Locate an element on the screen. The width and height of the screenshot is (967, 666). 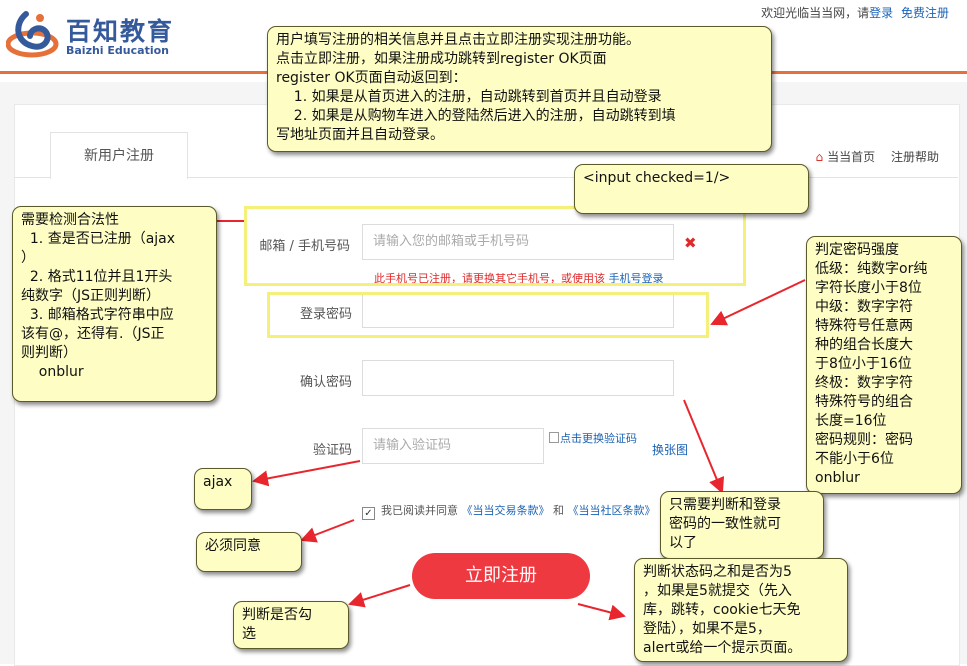
note-check-box: 判断是否勾 选 is located at coordinates (291, 625).